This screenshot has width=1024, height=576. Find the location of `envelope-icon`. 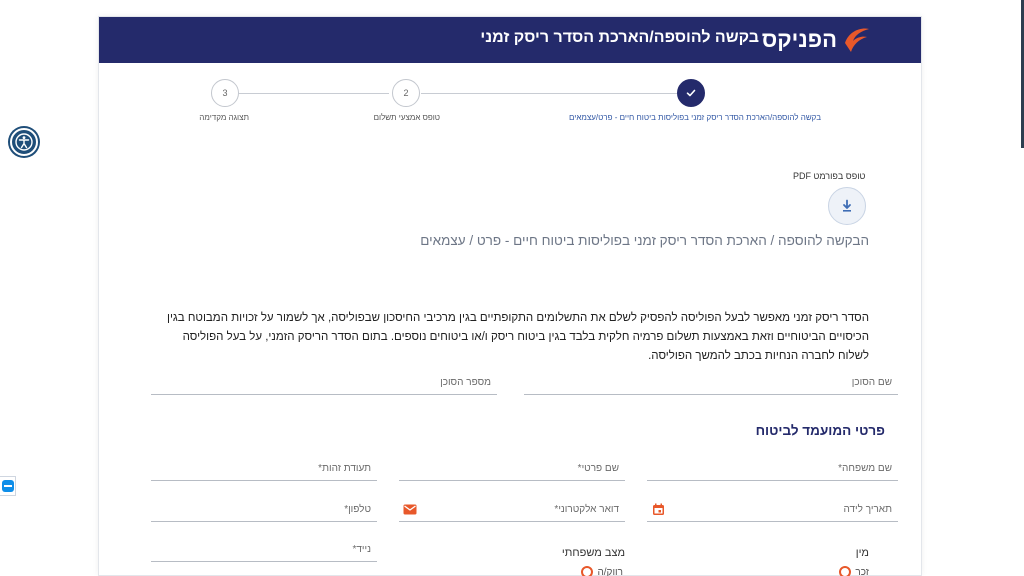

envelope-icon is located at coordinates (410, 509).